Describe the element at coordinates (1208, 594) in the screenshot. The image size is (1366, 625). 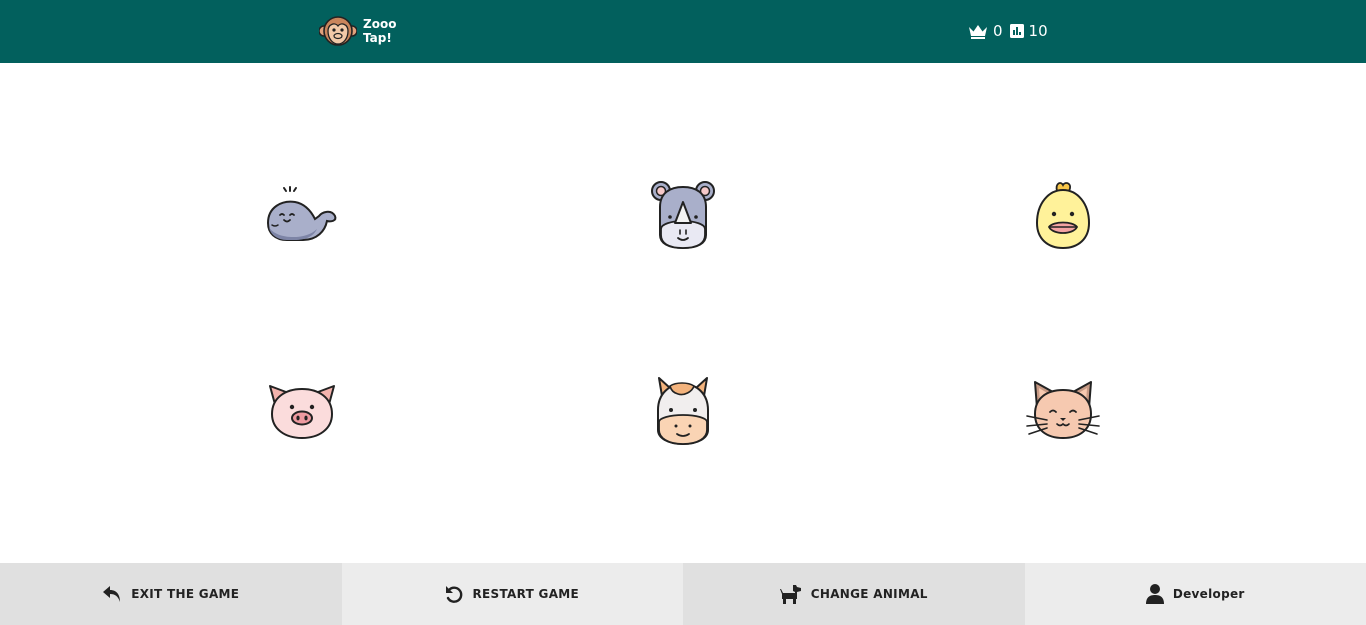
I see `developer-label: Developer` at that location.